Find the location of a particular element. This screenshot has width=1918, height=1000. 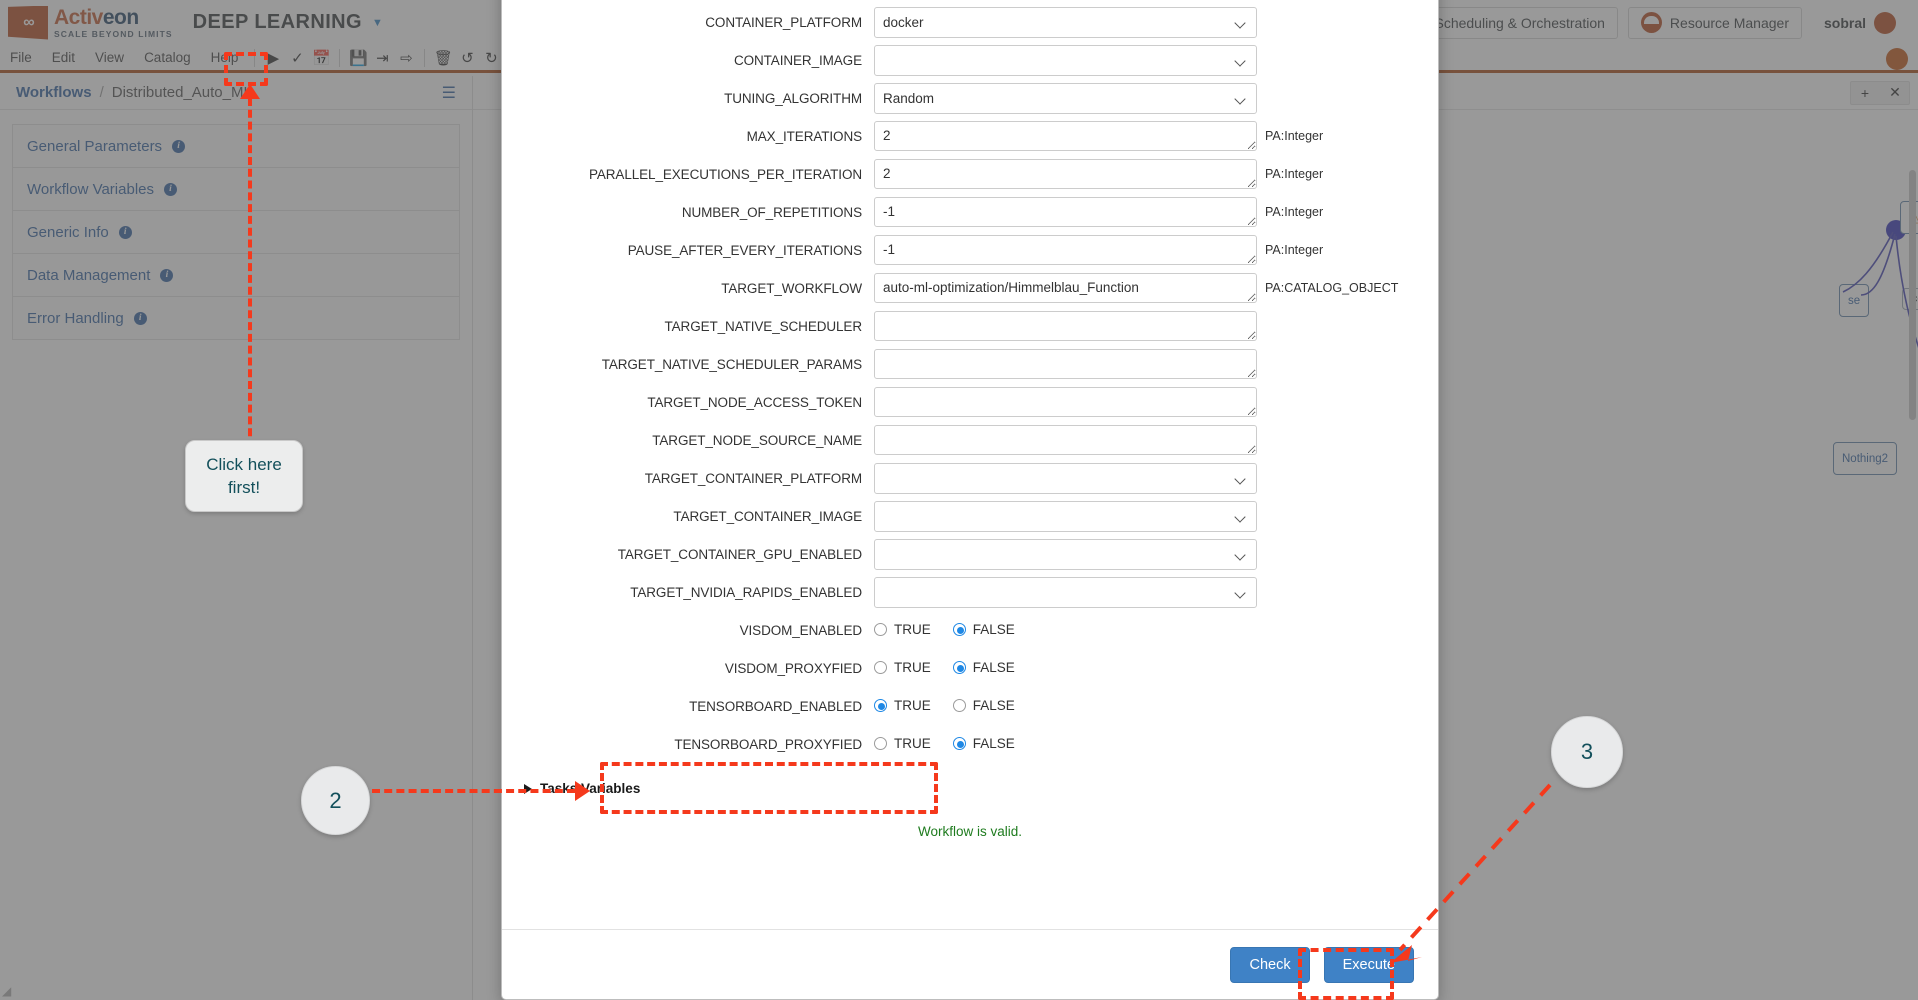

form-row: NODE_SOURCE_NAME is located at coordinates (970, 3).